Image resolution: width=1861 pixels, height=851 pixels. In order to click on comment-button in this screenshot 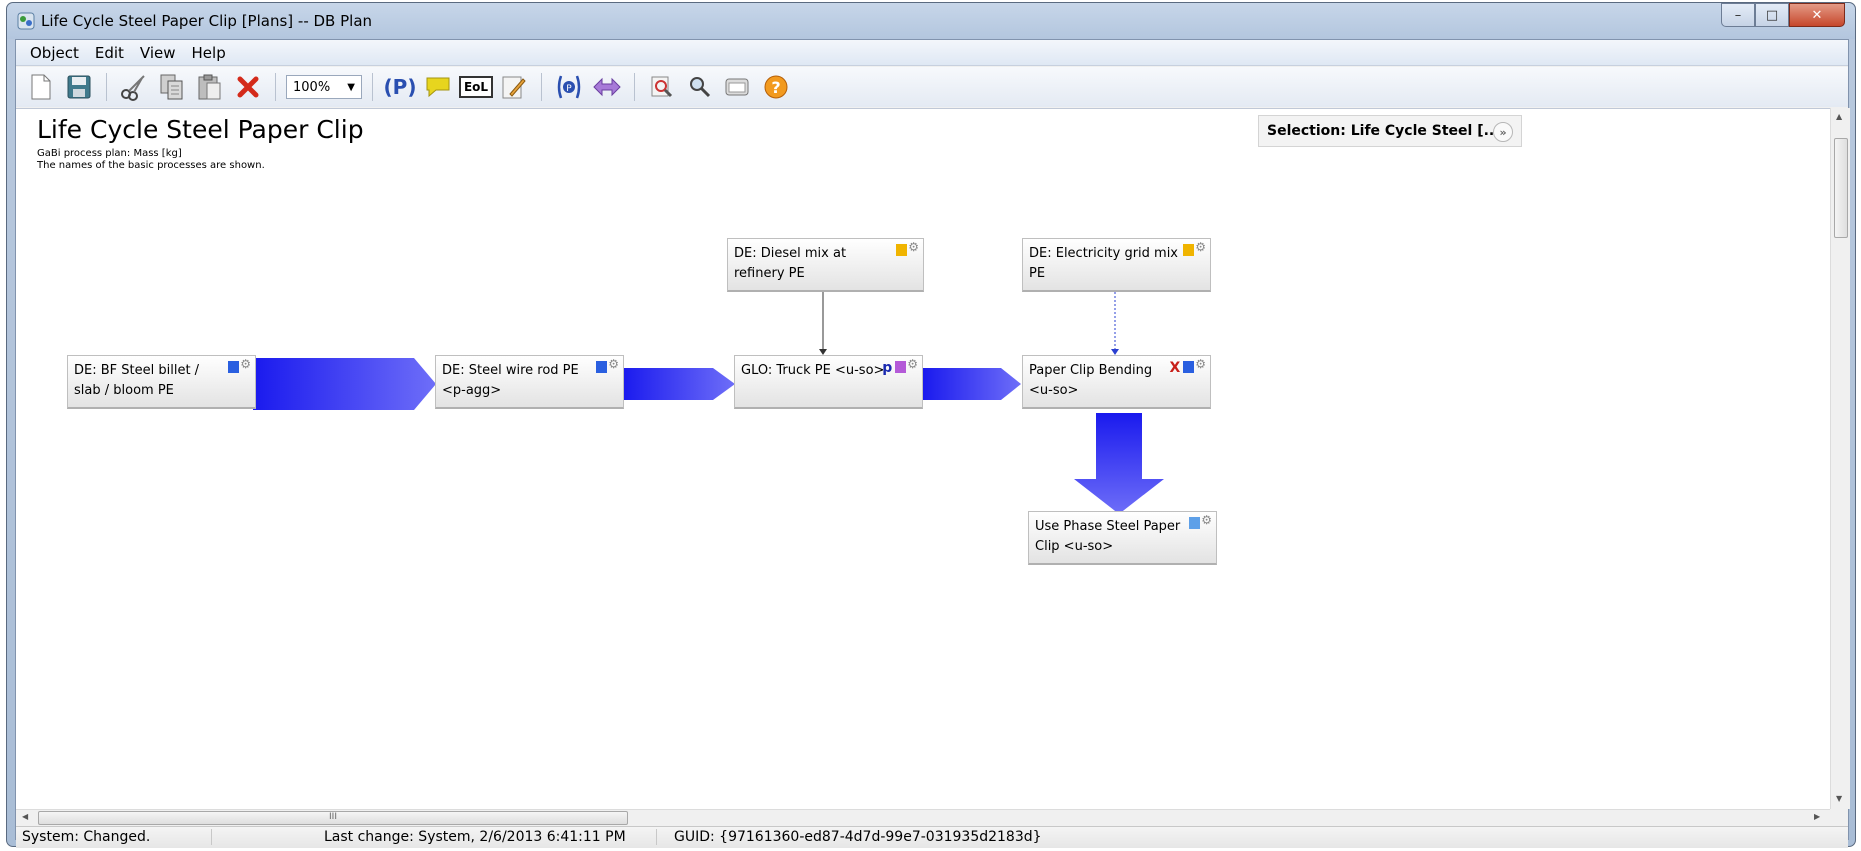, I will do `click(438, 87)`.